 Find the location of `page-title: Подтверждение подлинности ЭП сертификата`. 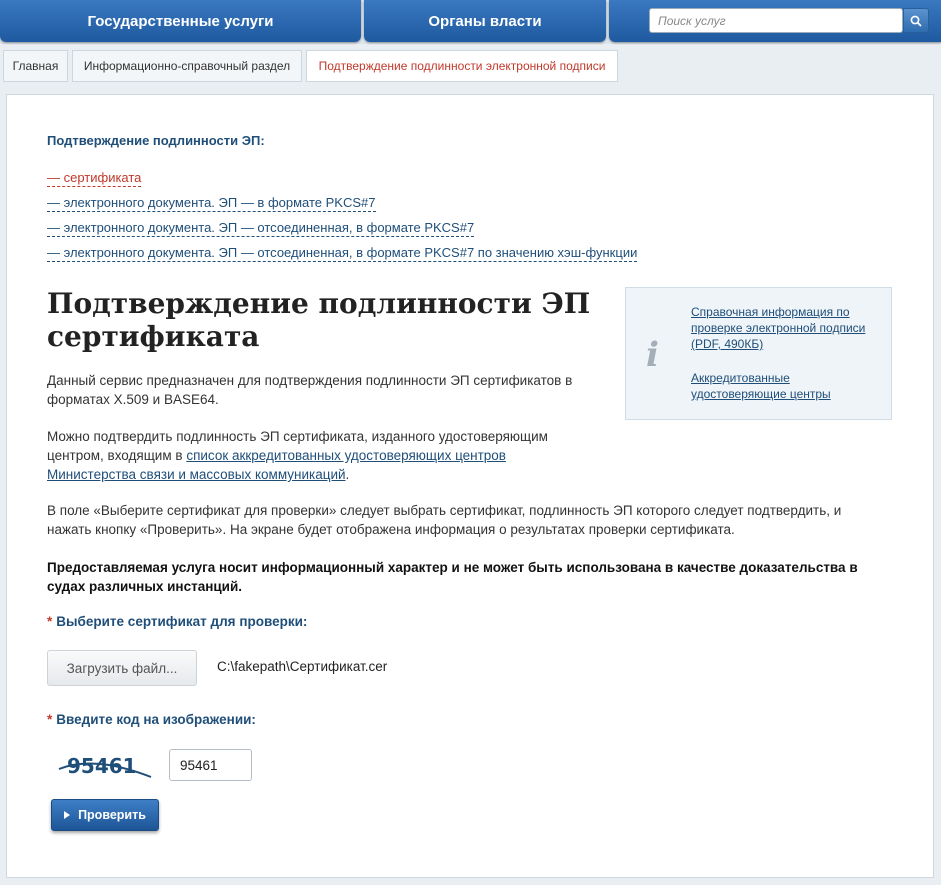

page-title: Подтверждение подлинности ЭП сертификата is located at coordinates (327, 320).